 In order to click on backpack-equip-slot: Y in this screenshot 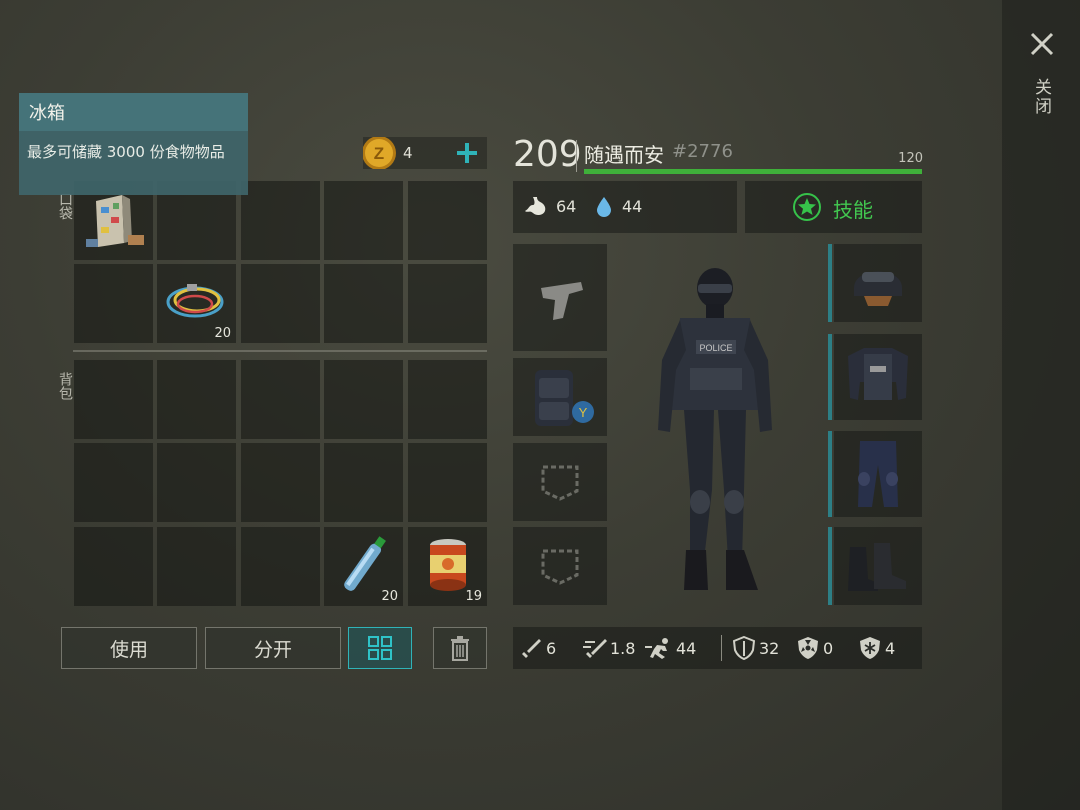, I will do `click(560, 397)`.